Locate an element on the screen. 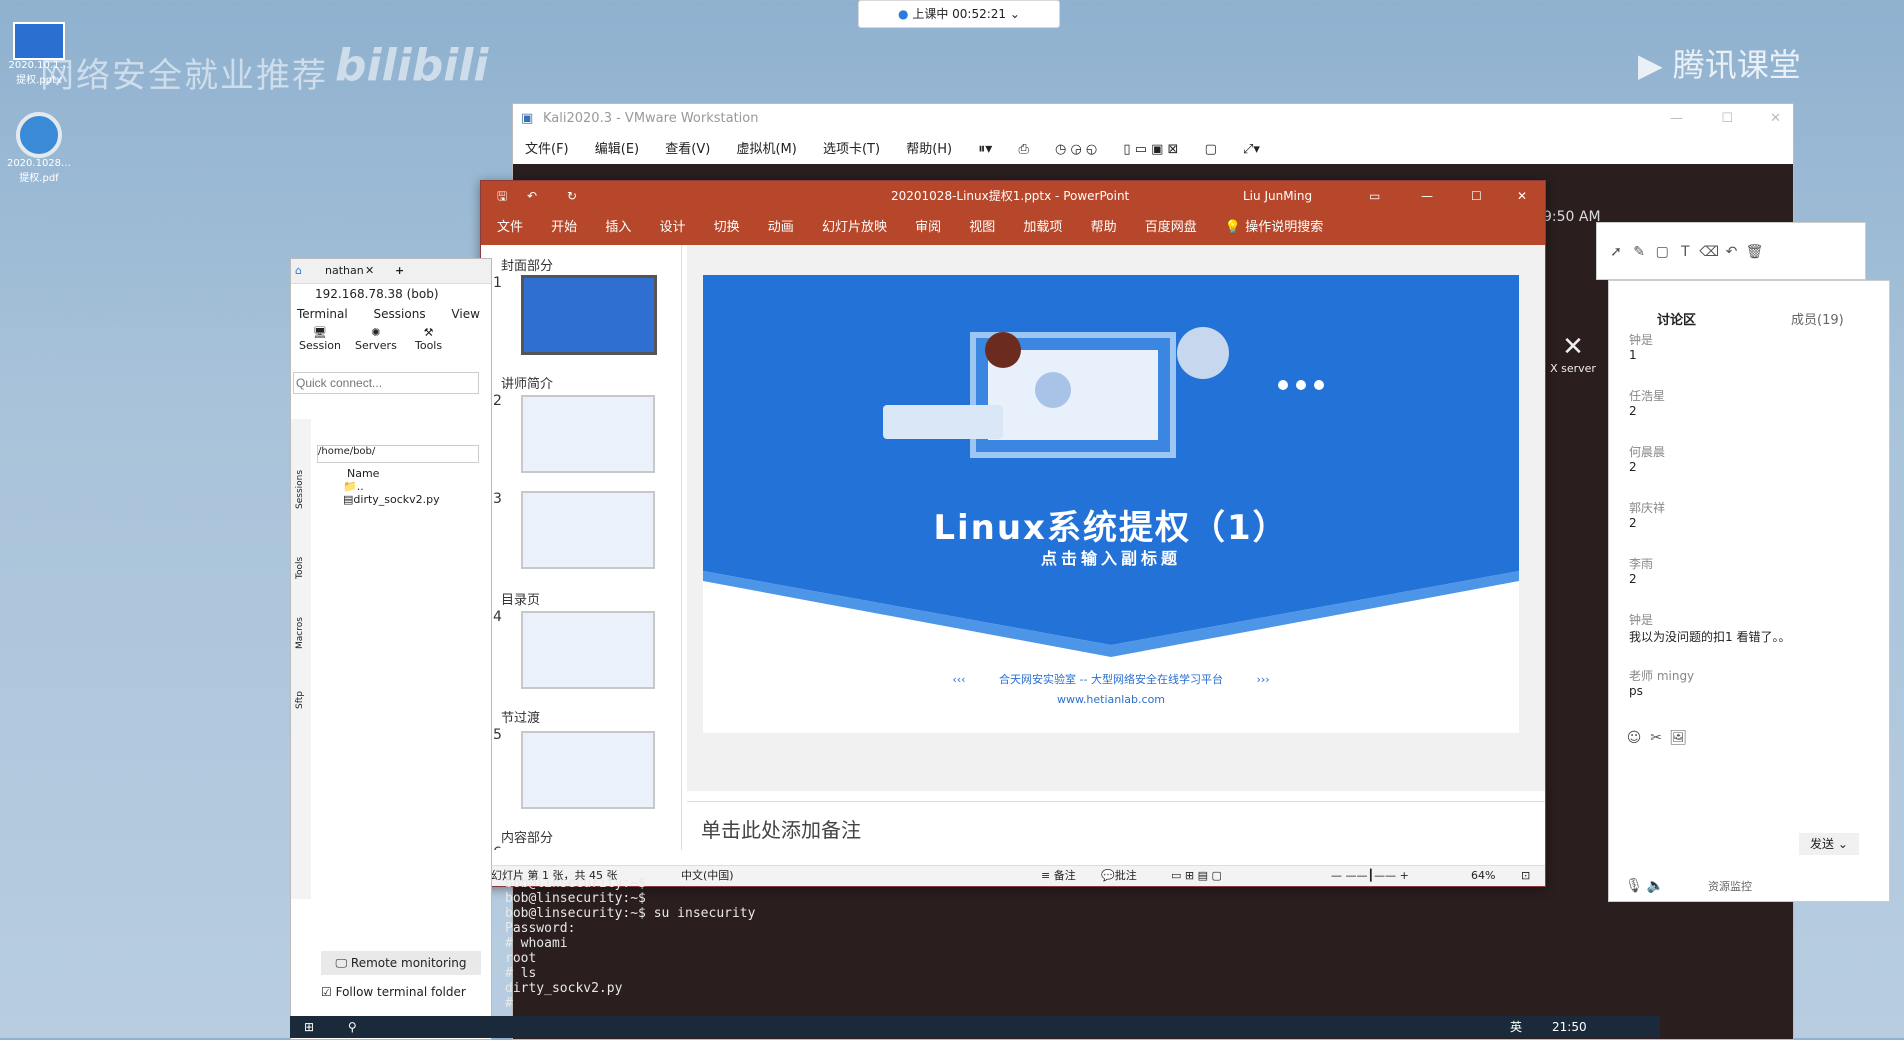 The width and height of the screenshot is (1904, 1040). file-parent: 📁.. is located at coordinates (378, 486).